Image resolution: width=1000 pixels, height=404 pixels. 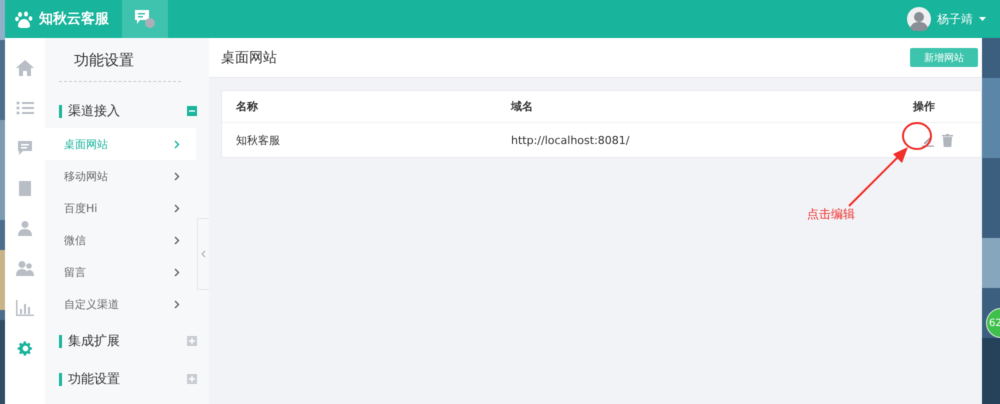 I want to click on menu-title: 功能设置, so click(x=120, y=60).